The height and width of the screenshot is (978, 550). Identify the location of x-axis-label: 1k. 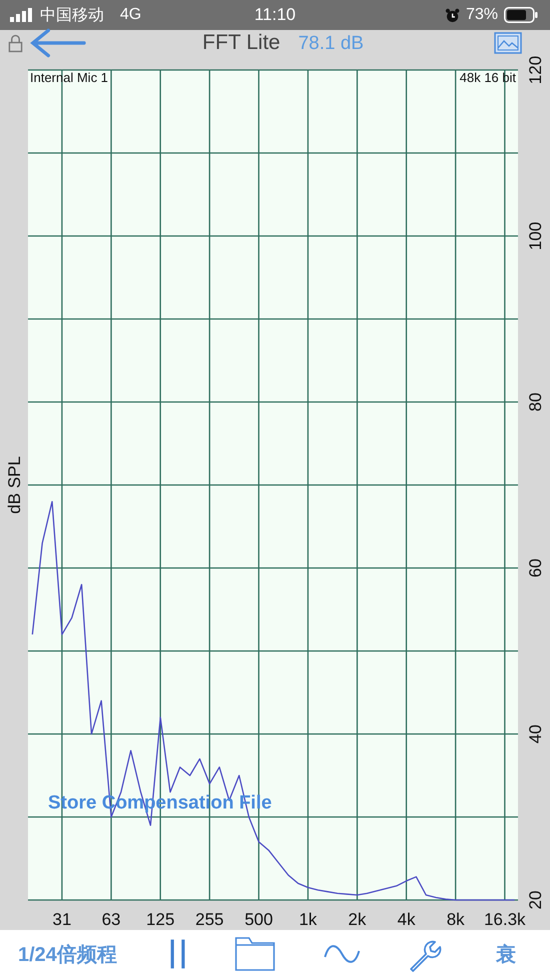
(307, 919).